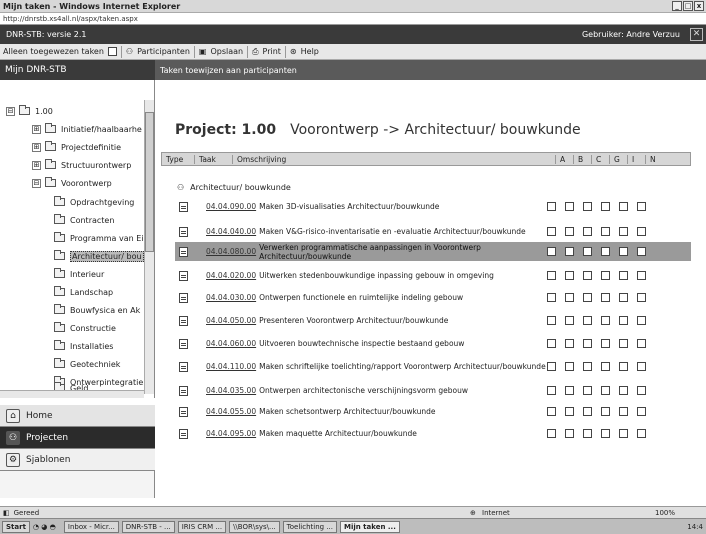  I want to click on task-code-link: 04.04.055.00, so click(231, 411).